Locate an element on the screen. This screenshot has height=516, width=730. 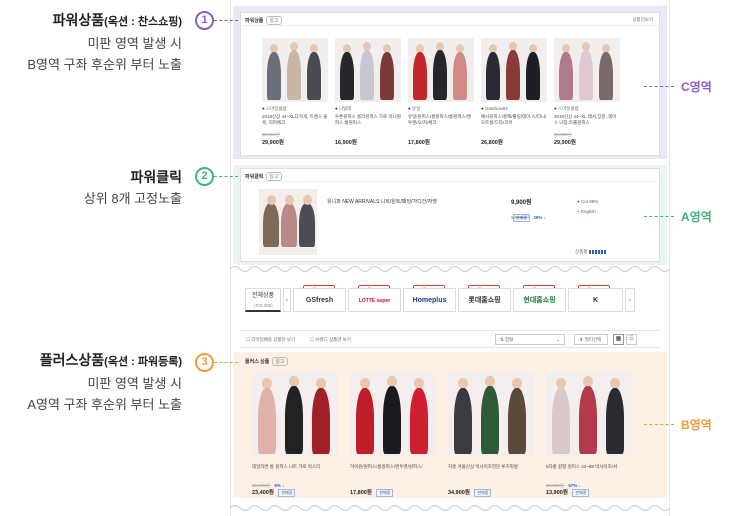
more-products-link: 상품더보기 is located at coordinates (642, 20).